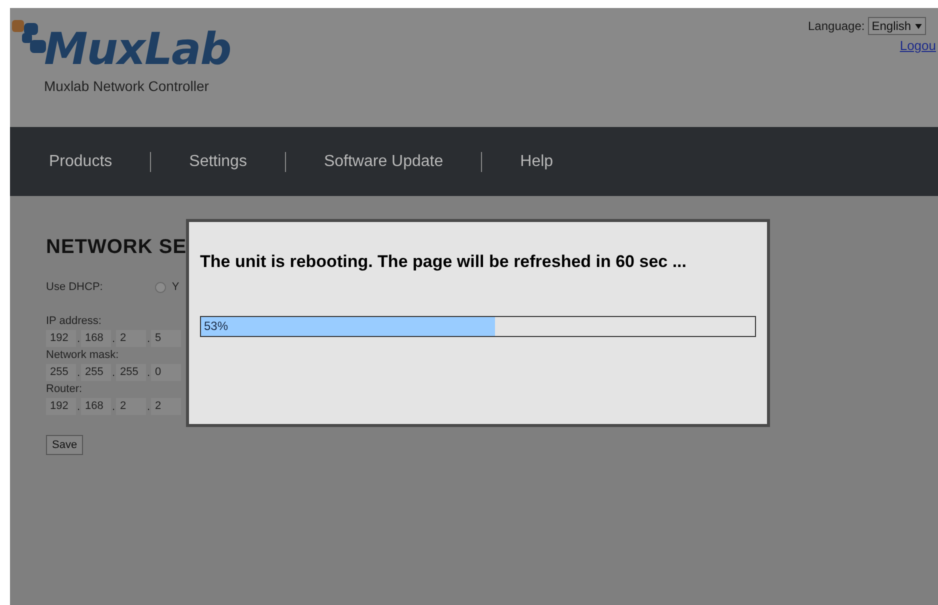  Describe the element at coordinates (384, 161) in the screenshot. I see `nav-item: Software Update` at that location.